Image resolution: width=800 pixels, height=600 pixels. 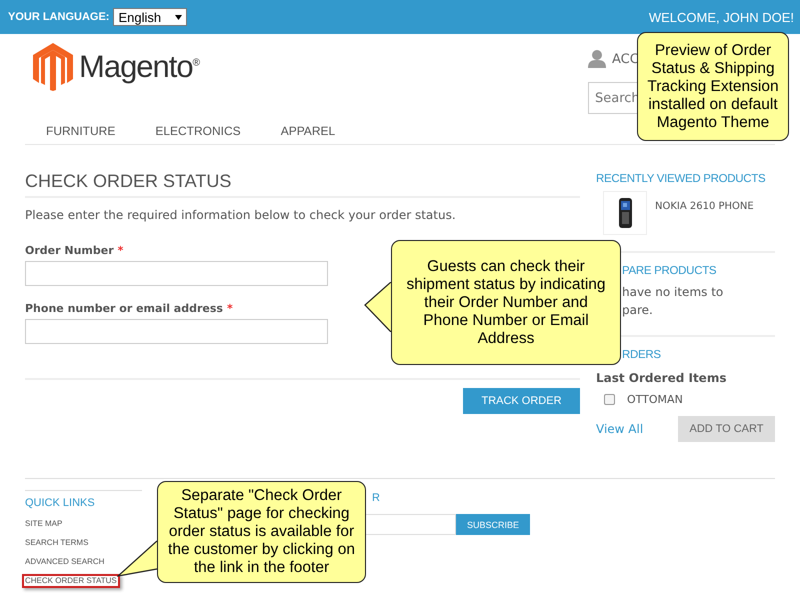 I want to click on callout-tooltip: Separate "Check Order Status" page for checking order status is available for the customer by clicking on the link in the footer, so click(x=261, y=532).